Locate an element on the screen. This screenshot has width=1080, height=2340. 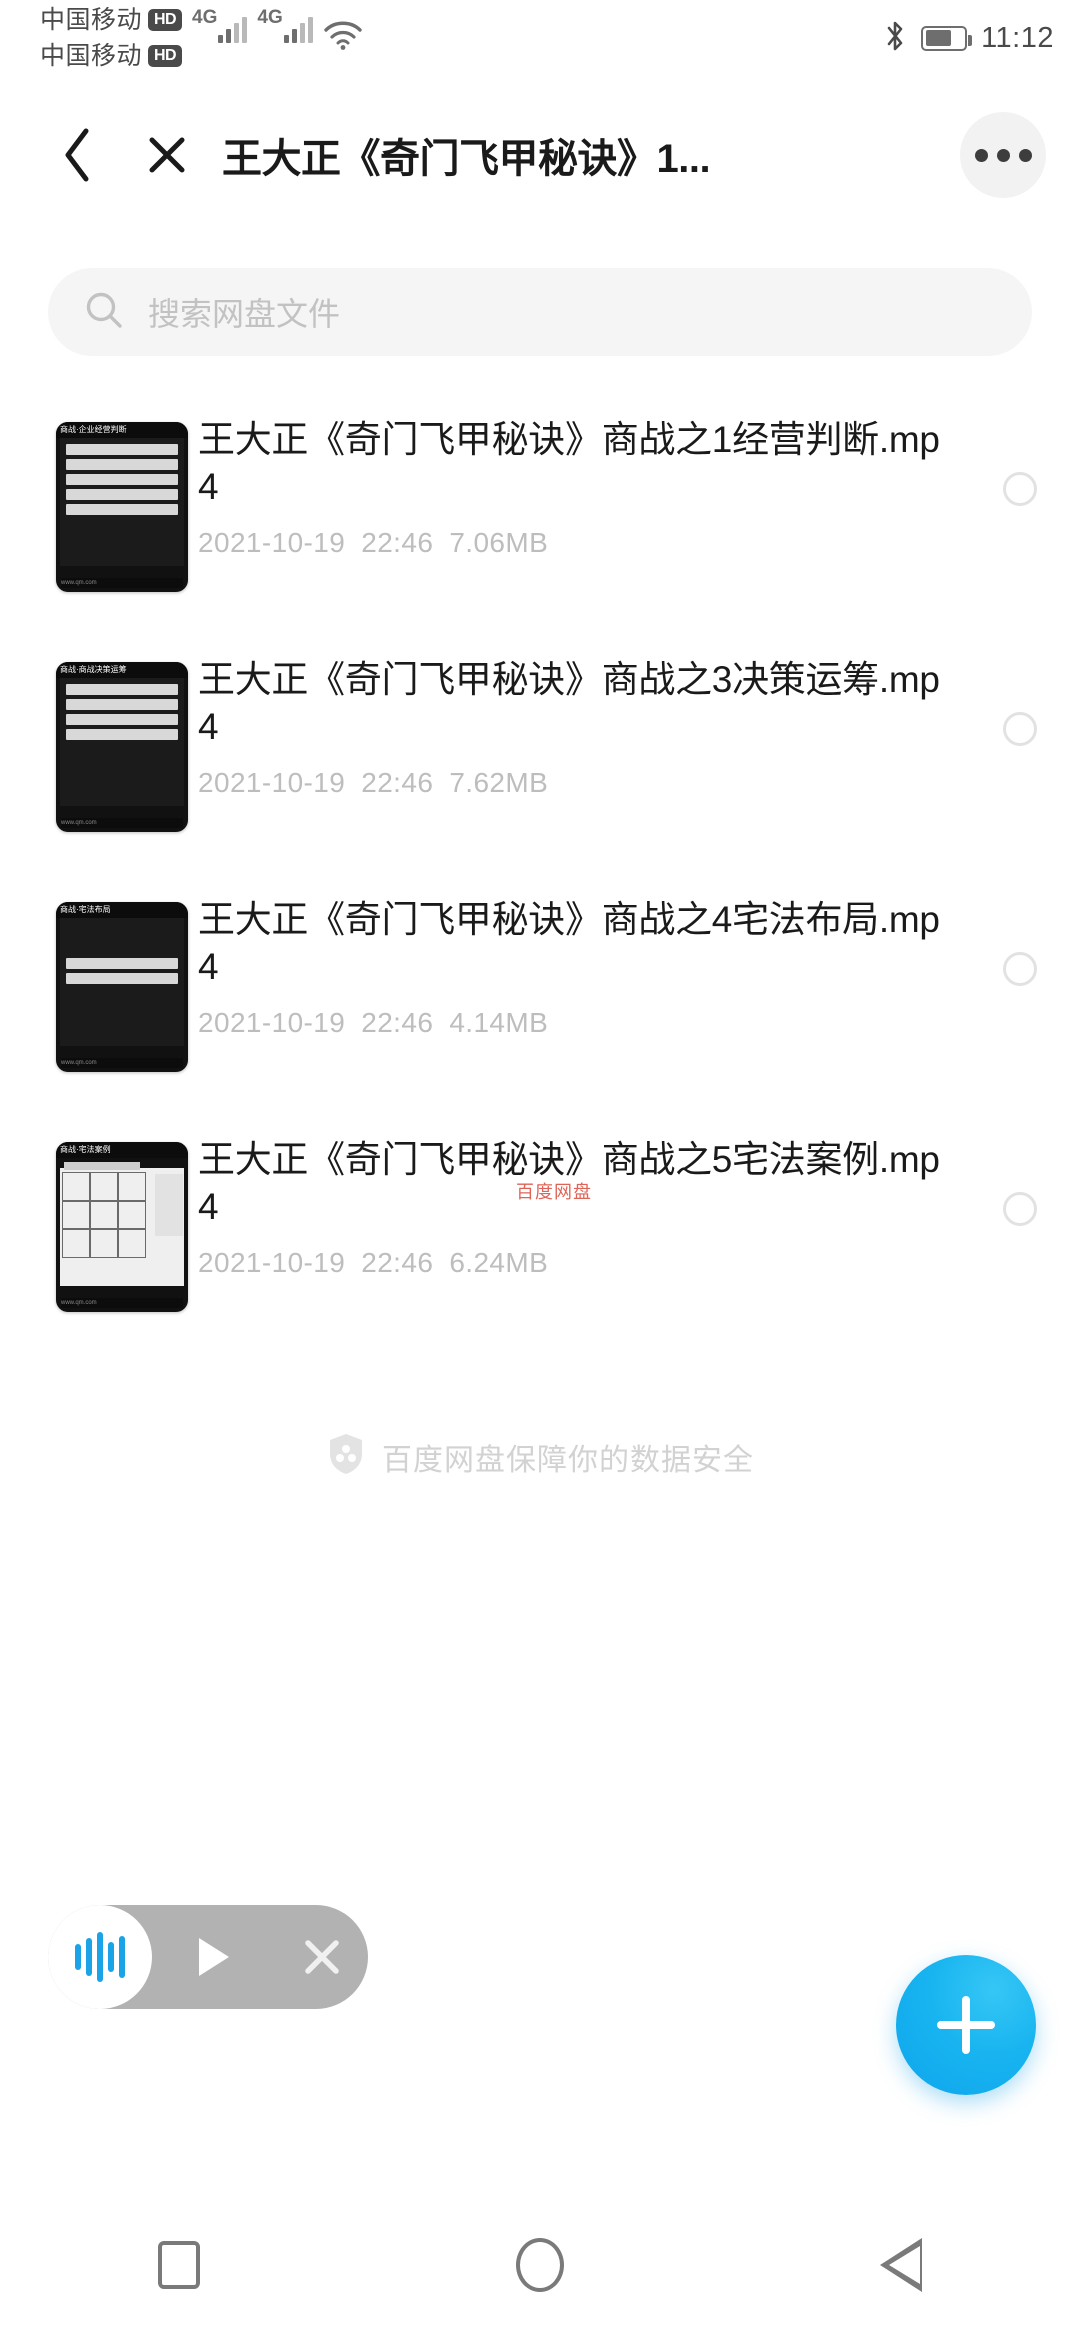
play-icon is located at coordinates (214, 1957).